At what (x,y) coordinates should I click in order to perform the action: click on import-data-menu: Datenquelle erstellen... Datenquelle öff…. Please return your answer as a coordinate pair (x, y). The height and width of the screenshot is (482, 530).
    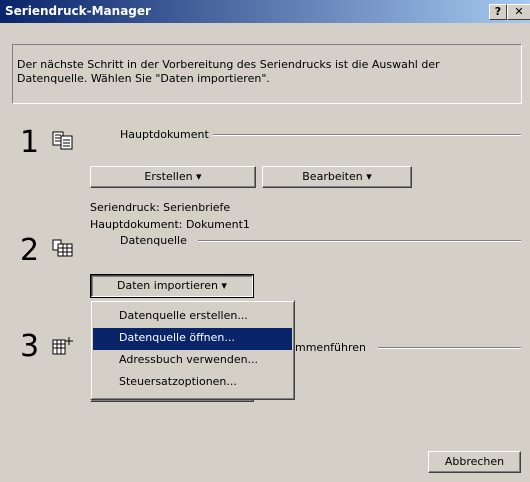
    Looking at the image, I should click on (192, 350).